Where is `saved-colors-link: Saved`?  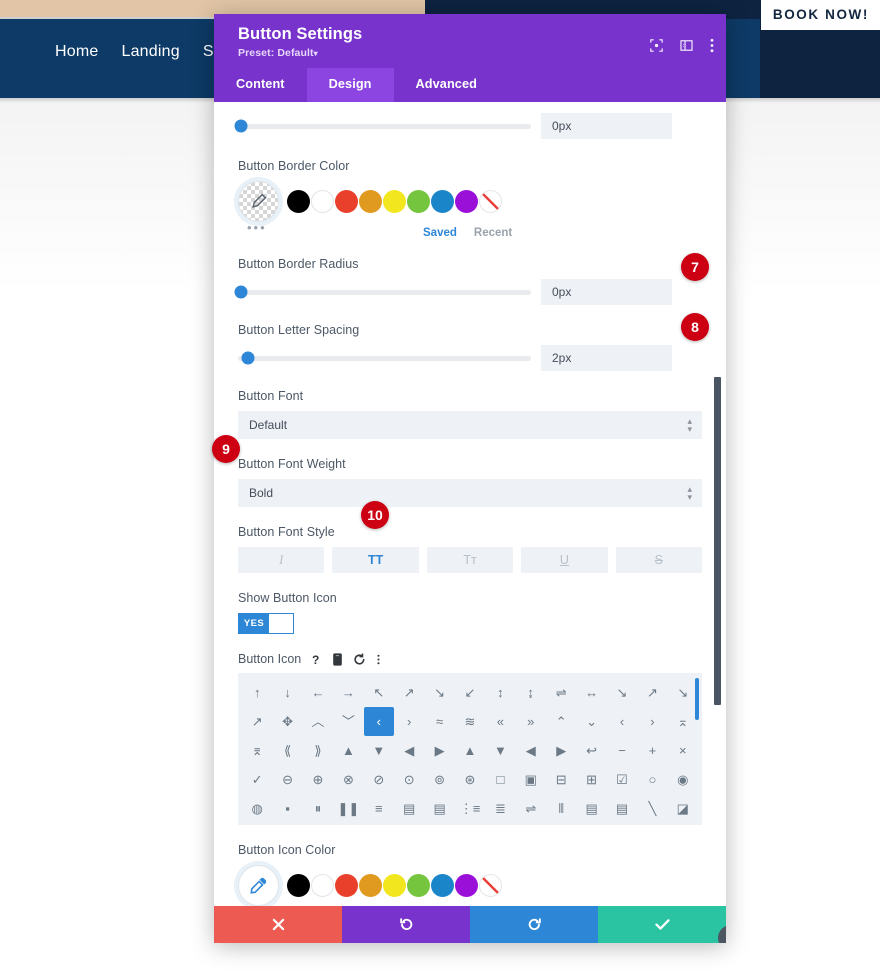
saved-colors-link: Saved is located at coordinates (440, 233).